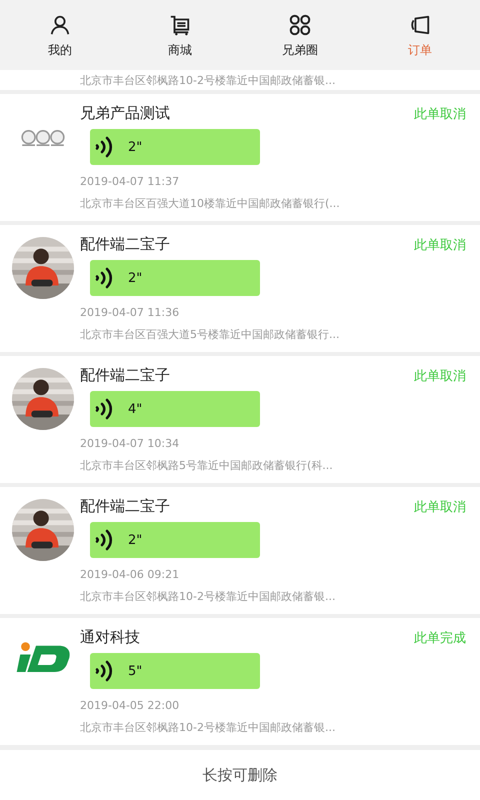  I want to click on megaphone-icon, so click(420, 25).